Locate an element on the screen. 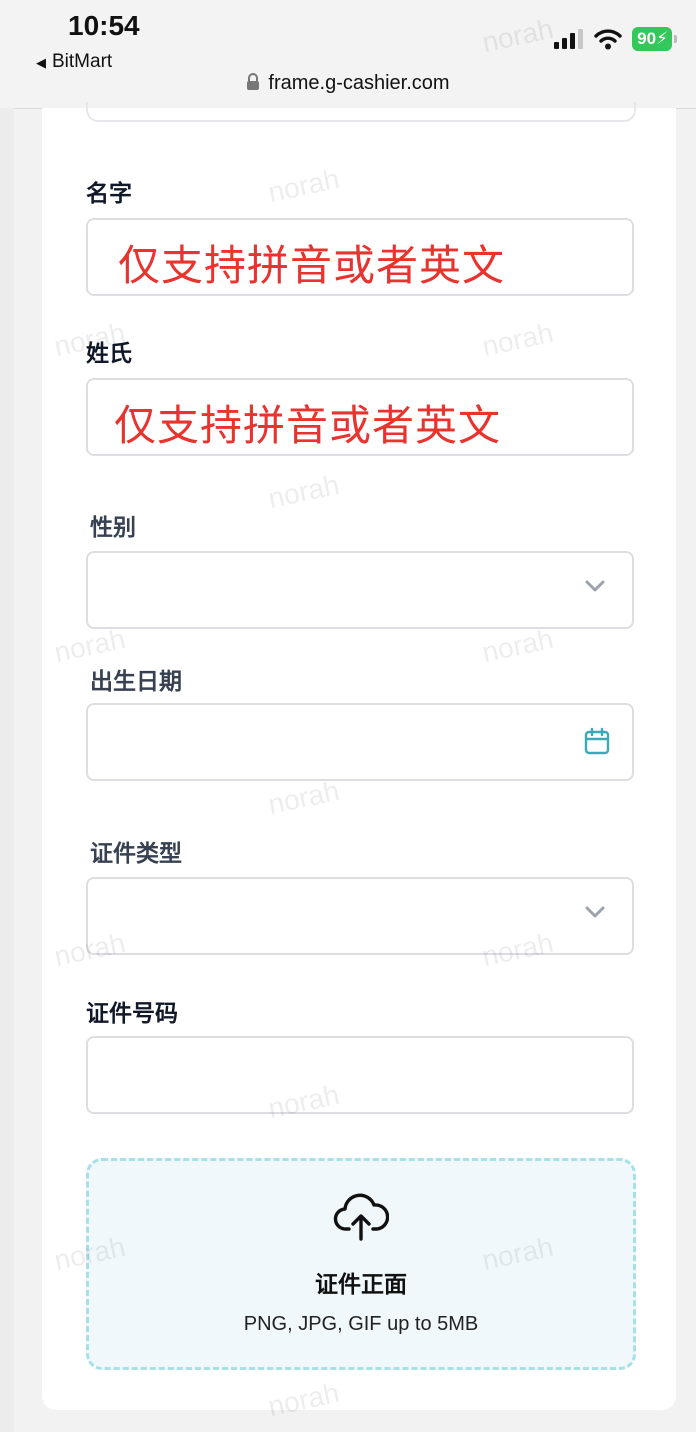  browser-bar: 10:54 ◀ BitMart 90⚡ frame.g-cashier.com is located at coordinates (348, 54).